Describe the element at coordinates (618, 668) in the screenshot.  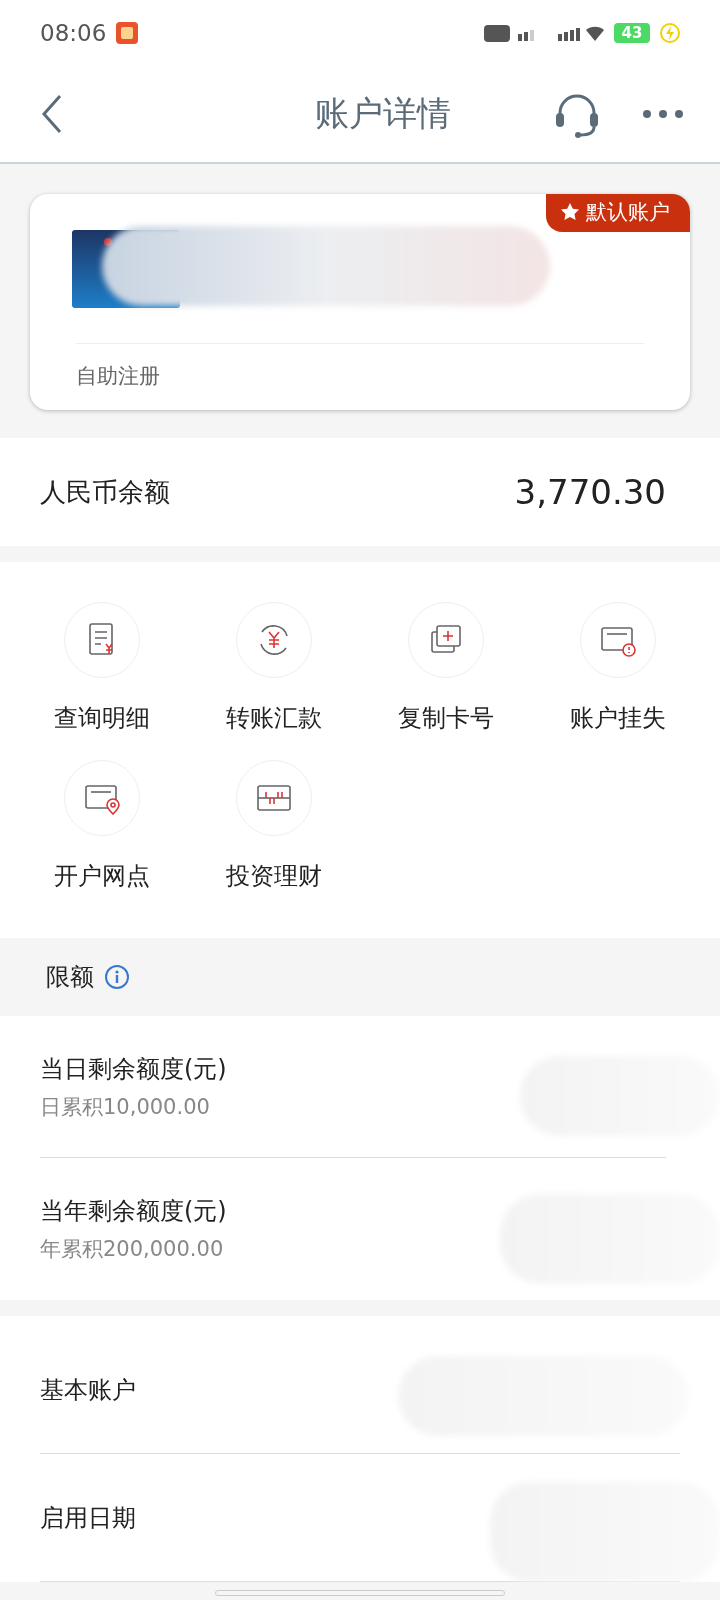
I see `action-button: 账户挂失` at that location.